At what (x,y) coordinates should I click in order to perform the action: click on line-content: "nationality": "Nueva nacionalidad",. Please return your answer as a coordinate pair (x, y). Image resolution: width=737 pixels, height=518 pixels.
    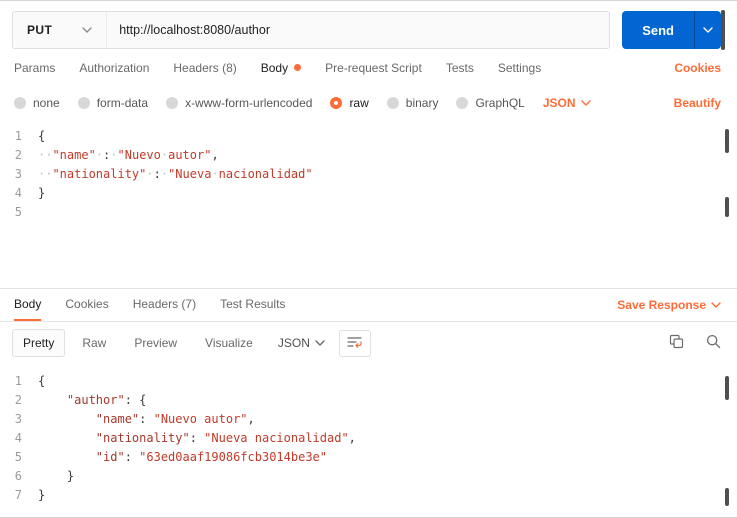
    Looking at the image, I should click on (225, 438).